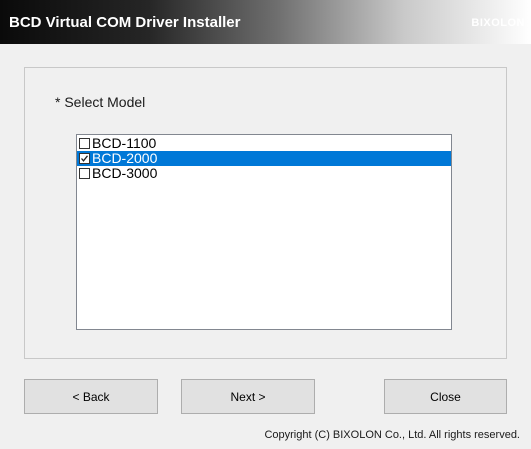 The width and height of the screenshot is (531, 449). What do you see at coordinates (498, 23) in the screenshot?
I see `brand-logo-text: BIXOLON` at bounding box center [498, 23].